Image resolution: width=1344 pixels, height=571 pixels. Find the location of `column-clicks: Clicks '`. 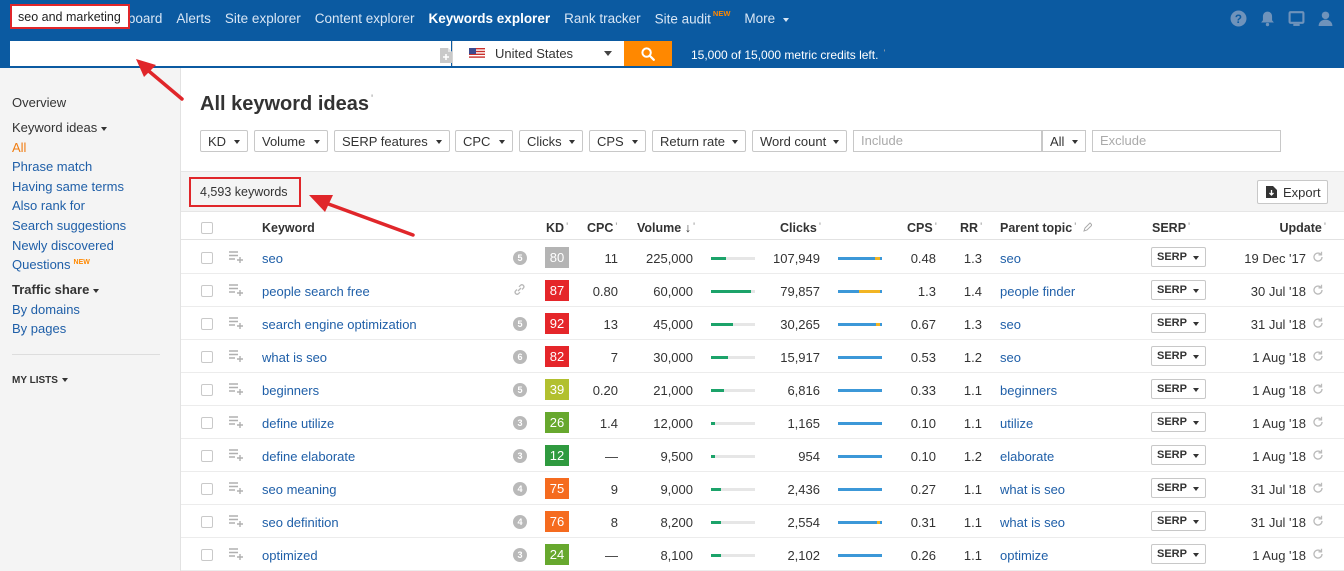

column-clicks: Clicks ' is located at coordinates (800, 228).